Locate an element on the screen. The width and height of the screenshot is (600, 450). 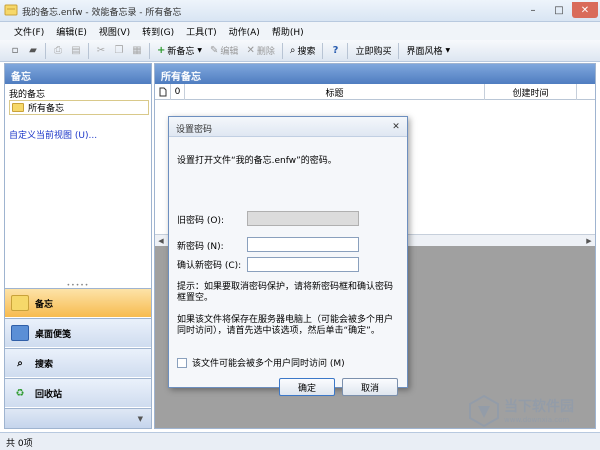
nav-desktop-label: 桌面便笺 is located at coordinates (53, 334).